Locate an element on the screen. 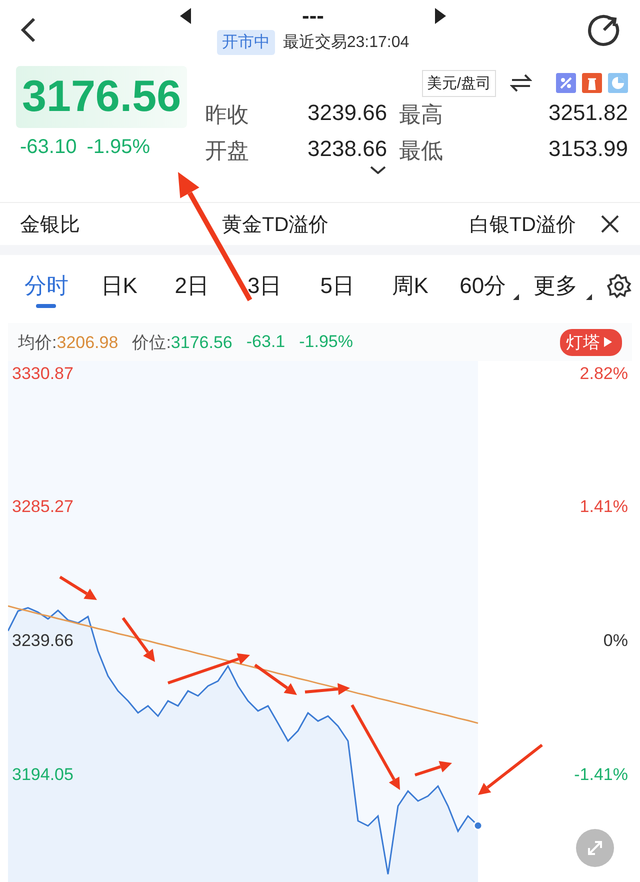 This screenshot has width=640, height=882. percent-icon is located at coordinates (566, 83).